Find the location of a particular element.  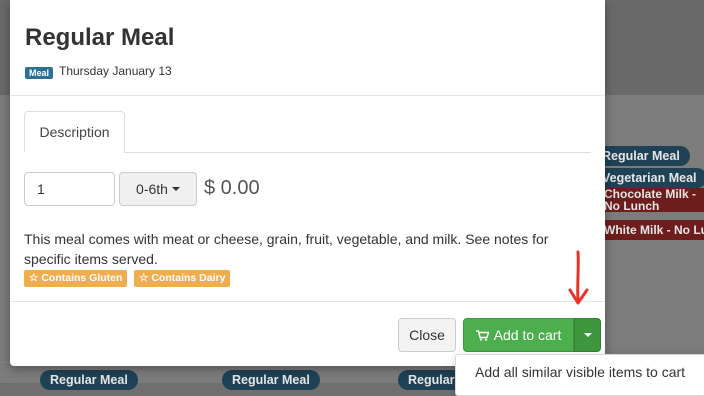

price: $ 0.00 is located at coordinates (232, 188).